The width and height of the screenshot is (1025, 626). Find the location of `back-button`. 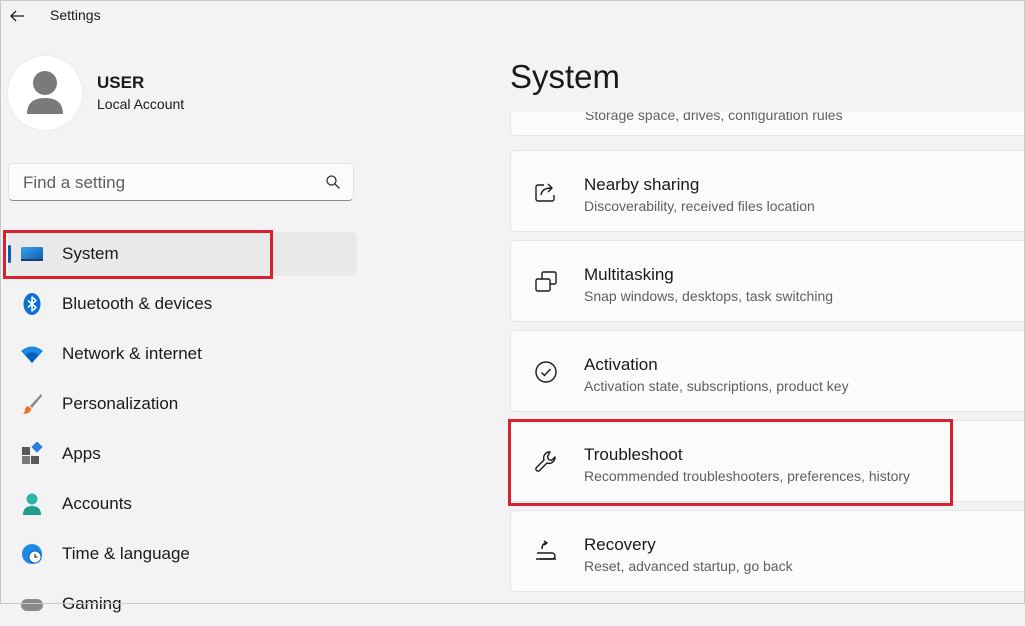

back-button is located at coordinates (17, 16).